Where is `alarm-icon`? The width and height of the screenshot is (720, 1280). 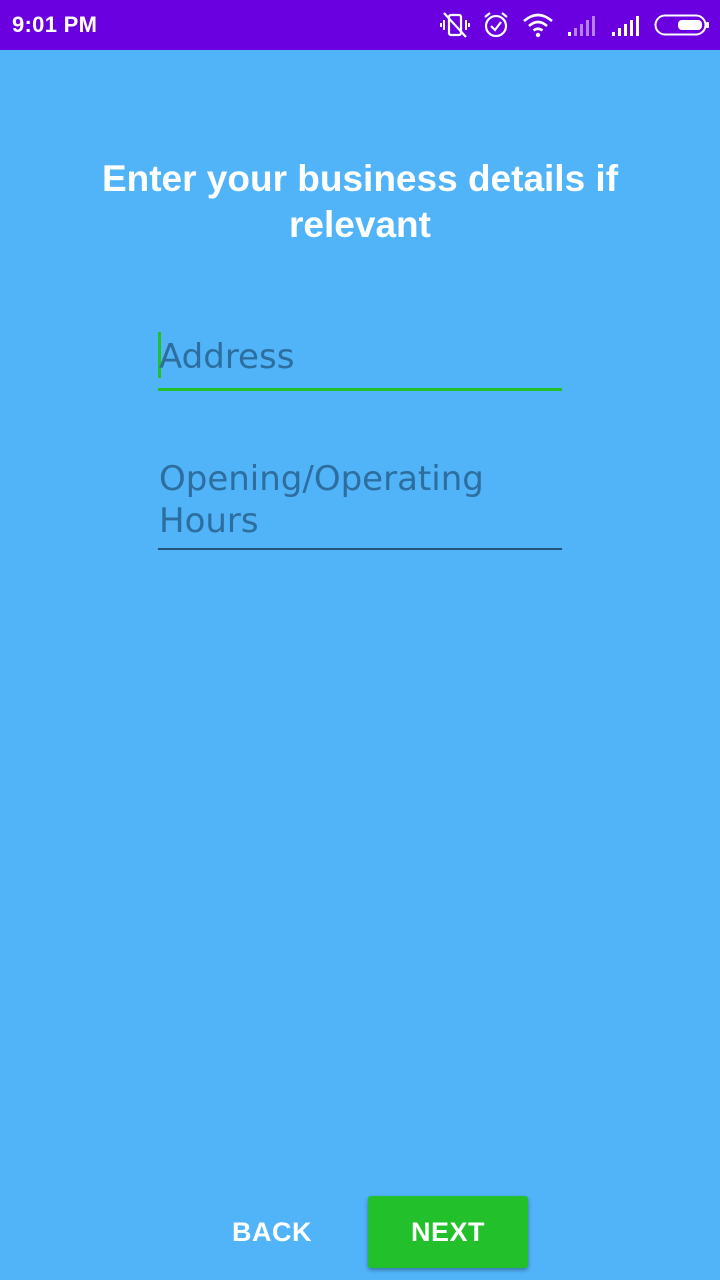
alarm-icon is located at coordinates (496, 25).